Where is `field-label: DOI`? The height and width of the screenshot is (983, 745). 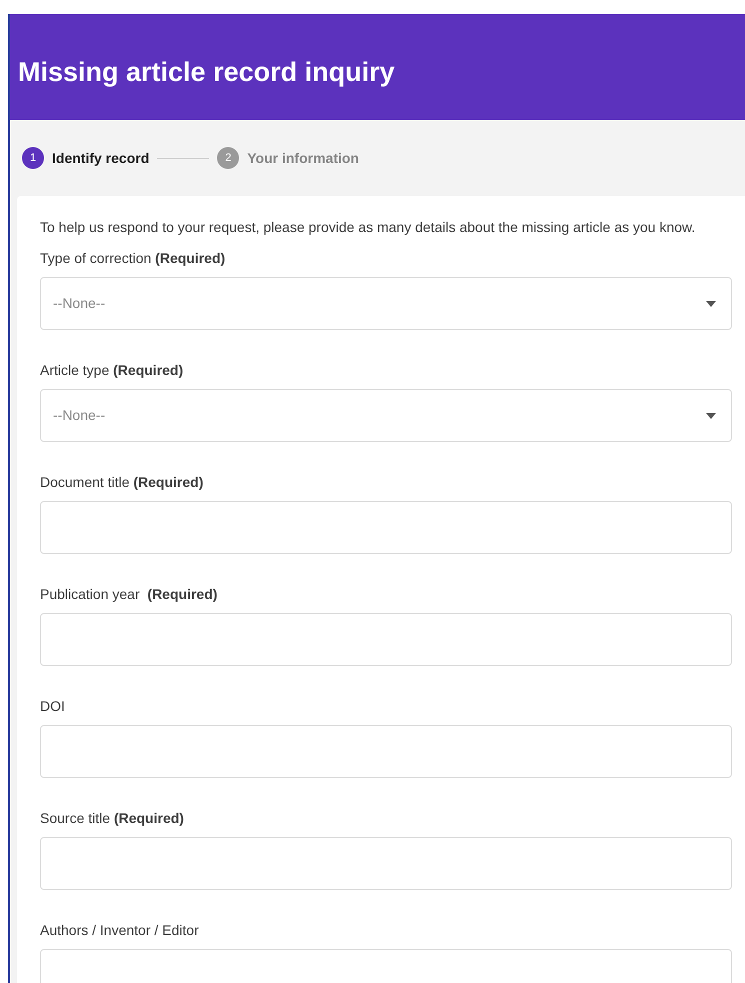
field-label: DOI is located at coordinates (53, 706).